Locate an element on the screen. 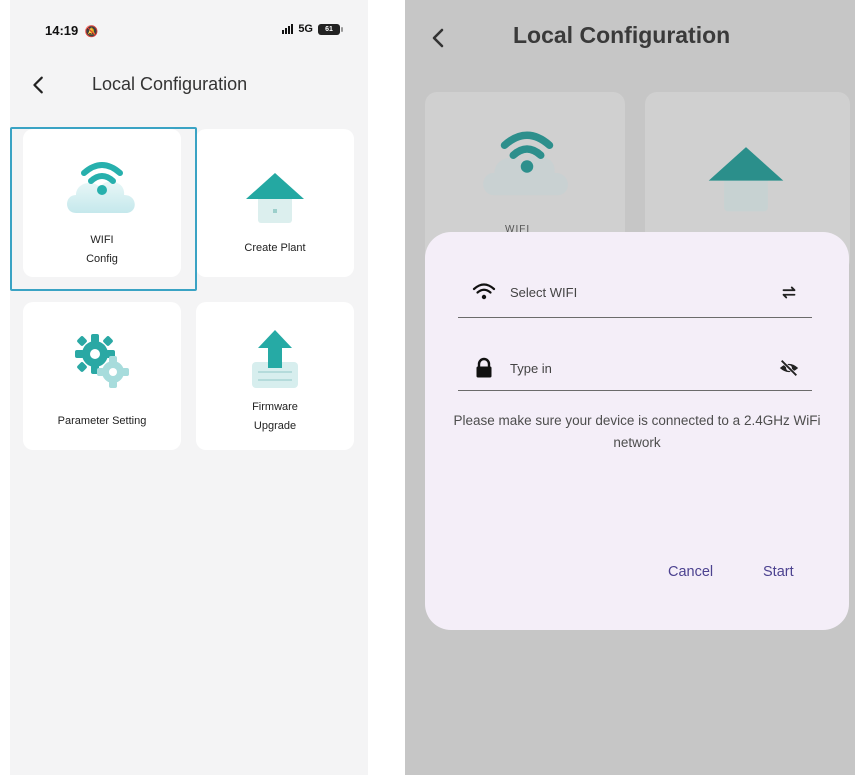 This screenshot has width=855, height=775. battery-icon: 61 is located at coordinates (330, 29).